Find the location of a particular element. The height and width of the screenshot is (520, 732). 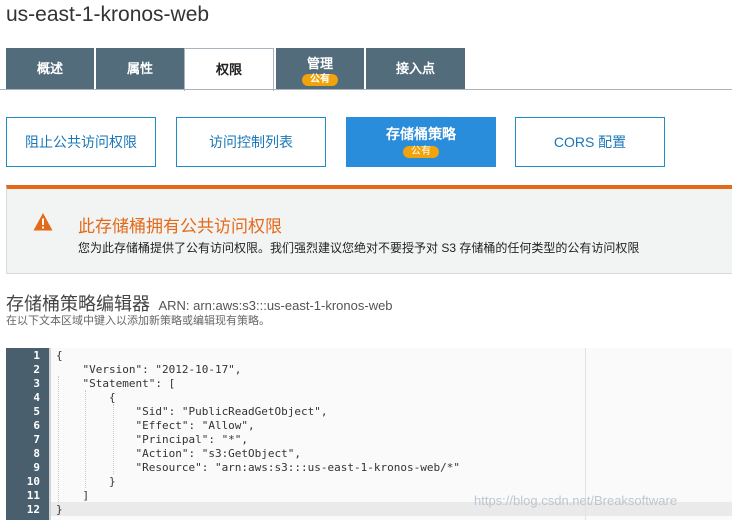

subtab-label: 阻止公共访问权限 is located at coordinates (81, 142).